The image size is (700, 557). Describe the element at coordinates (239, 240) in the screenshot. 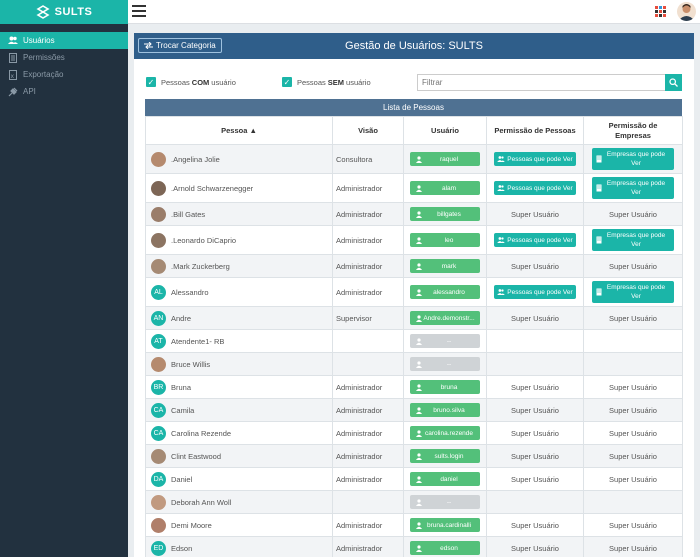

I see `cell-pessoa: .Leonardo DiCaprio` at that location.